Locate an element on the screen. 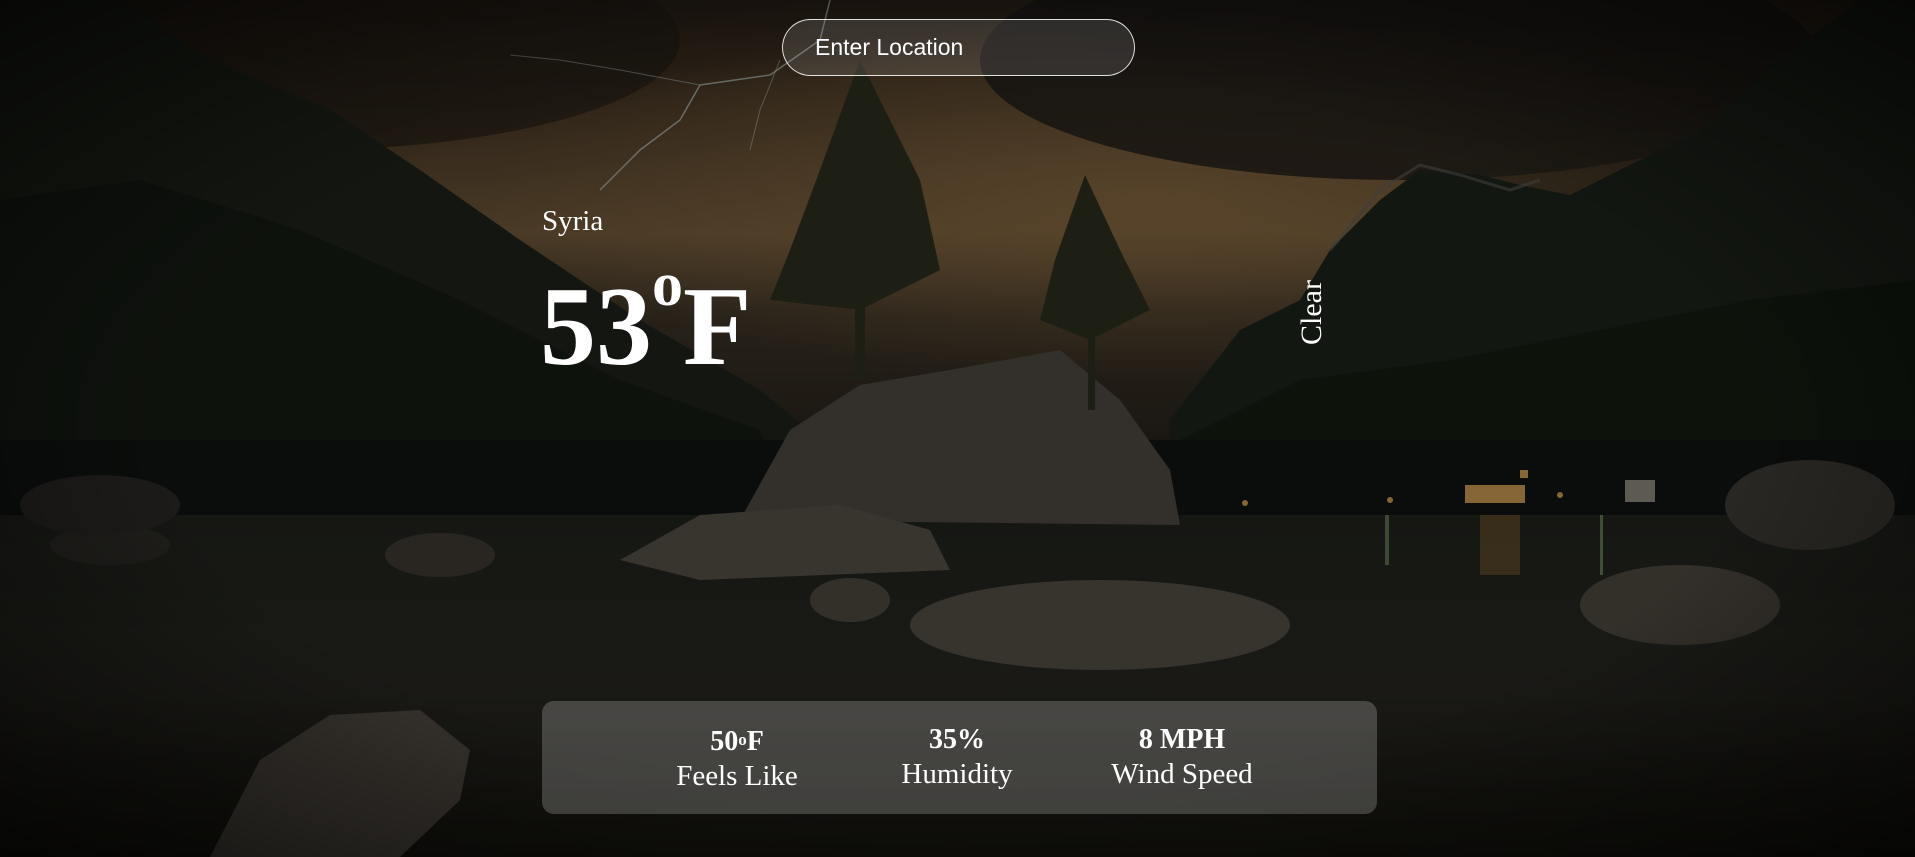 The width and height of the screenshot is (1915, 857). feels-like-number: 50 is located at coordinates (724, 741).